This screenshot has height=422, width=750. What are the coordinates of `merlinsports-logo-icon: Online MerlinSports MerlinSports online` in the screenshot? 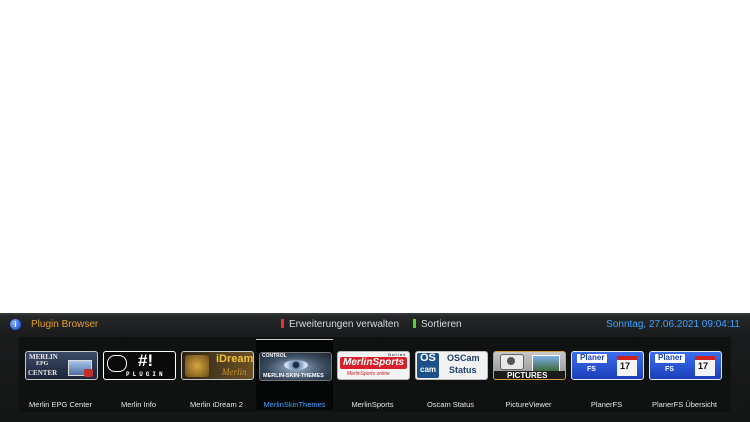 It's located at (373, 365).